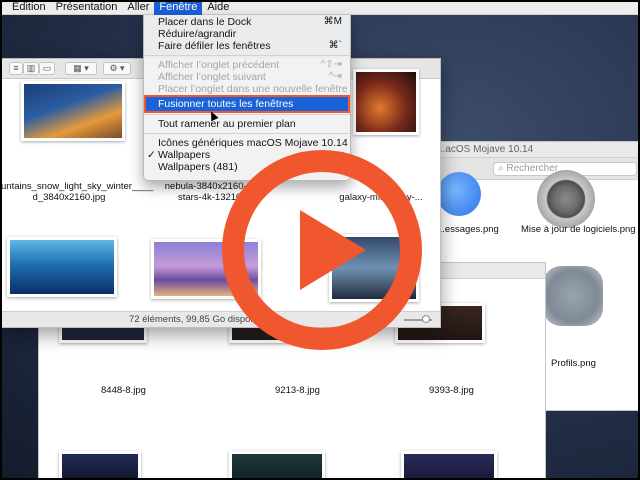 This screenshot has height=480, width=640. I want to click on menu-item-label: Afficher l’onglet précédent, so click(219, 65).